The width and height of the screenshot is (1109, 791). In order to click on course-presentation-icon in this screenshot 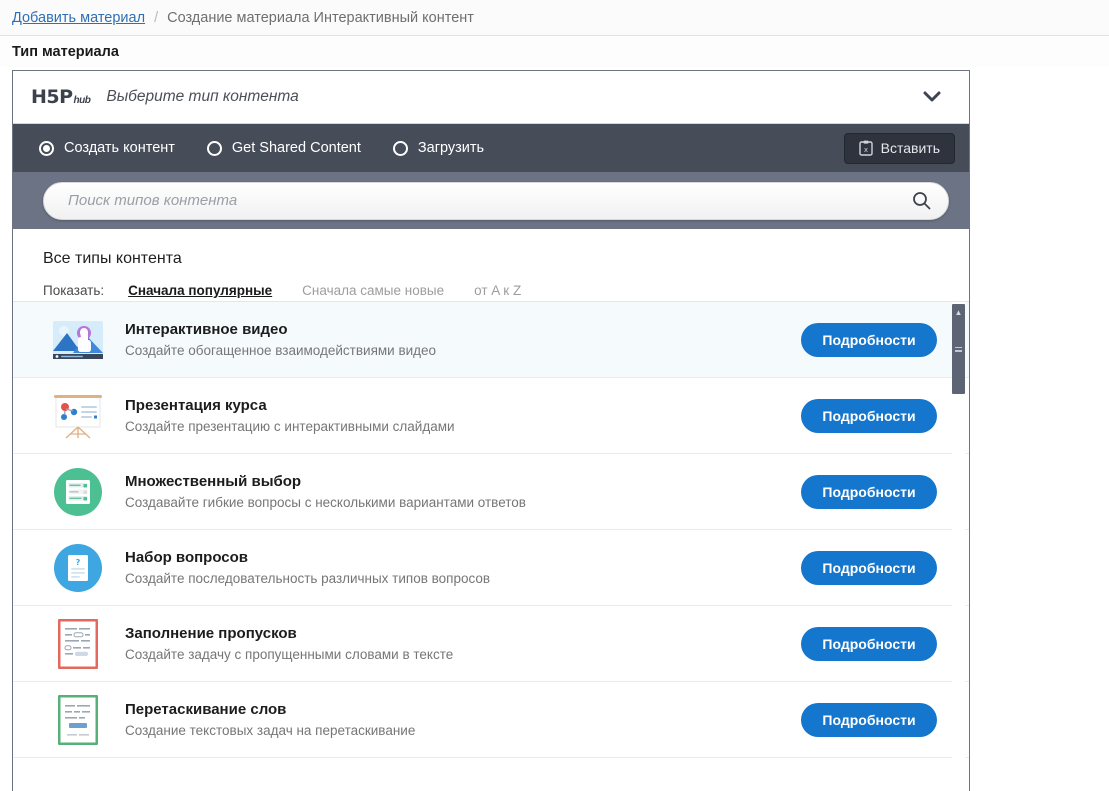, I will do `click(78, 416)`.